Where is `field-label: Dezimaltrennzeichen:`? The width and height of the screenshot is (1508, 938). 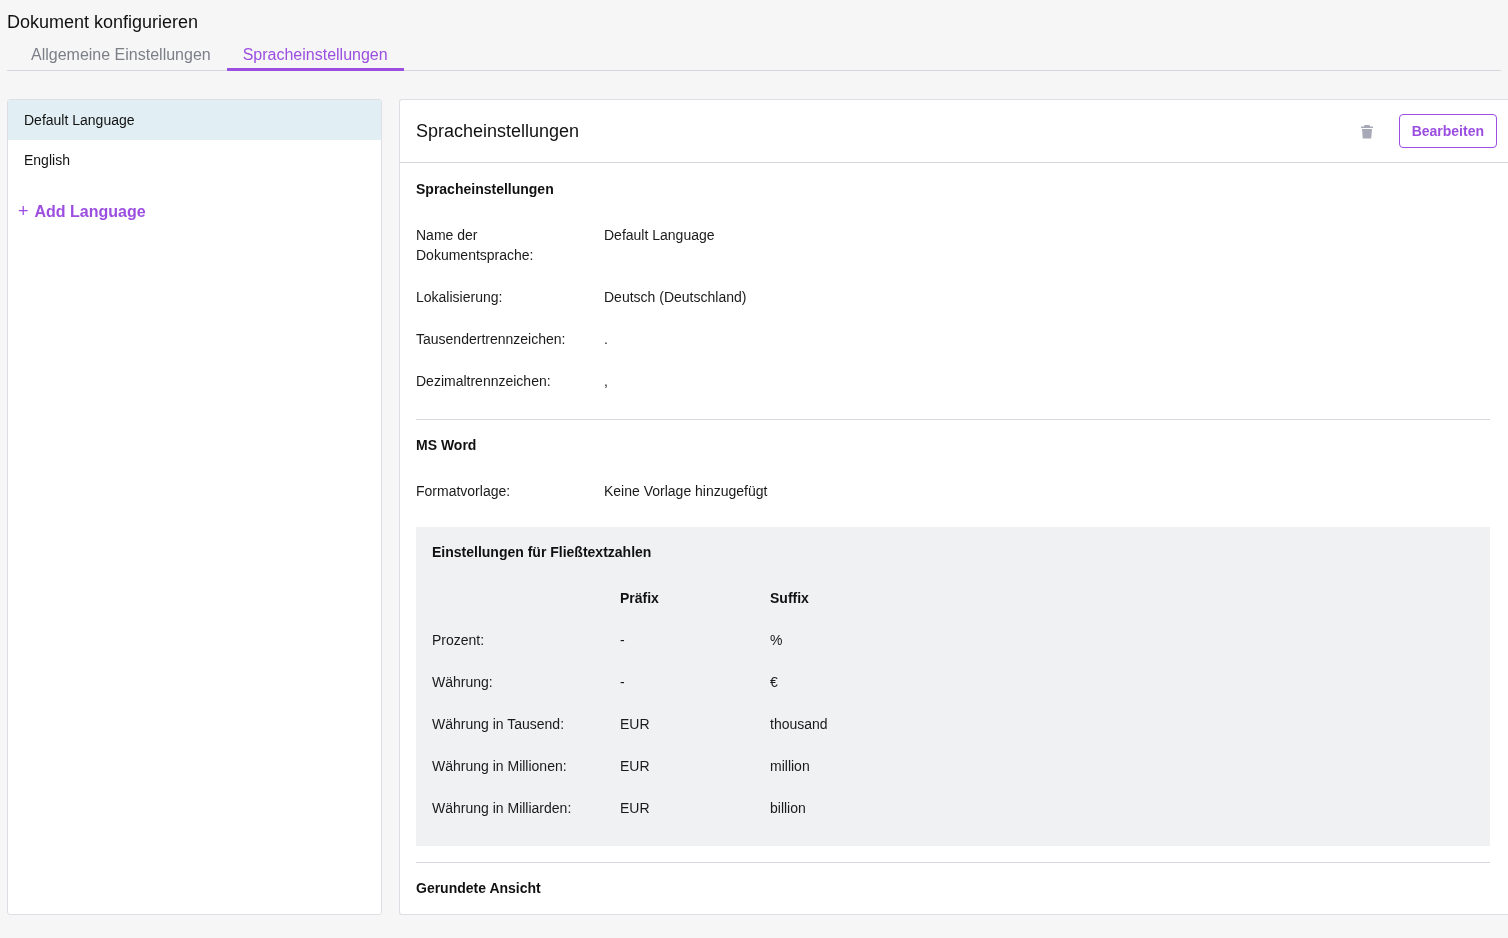 field-label: Dezimaltrennzeichen: is located at coordinates (484, 381).